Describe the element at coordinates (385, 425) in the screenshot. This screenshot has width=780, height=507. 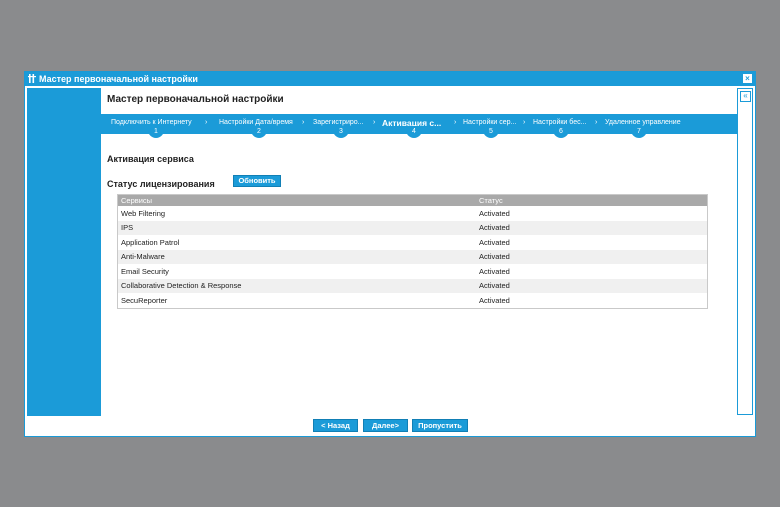
I see `next-button: Далее>` at that location.